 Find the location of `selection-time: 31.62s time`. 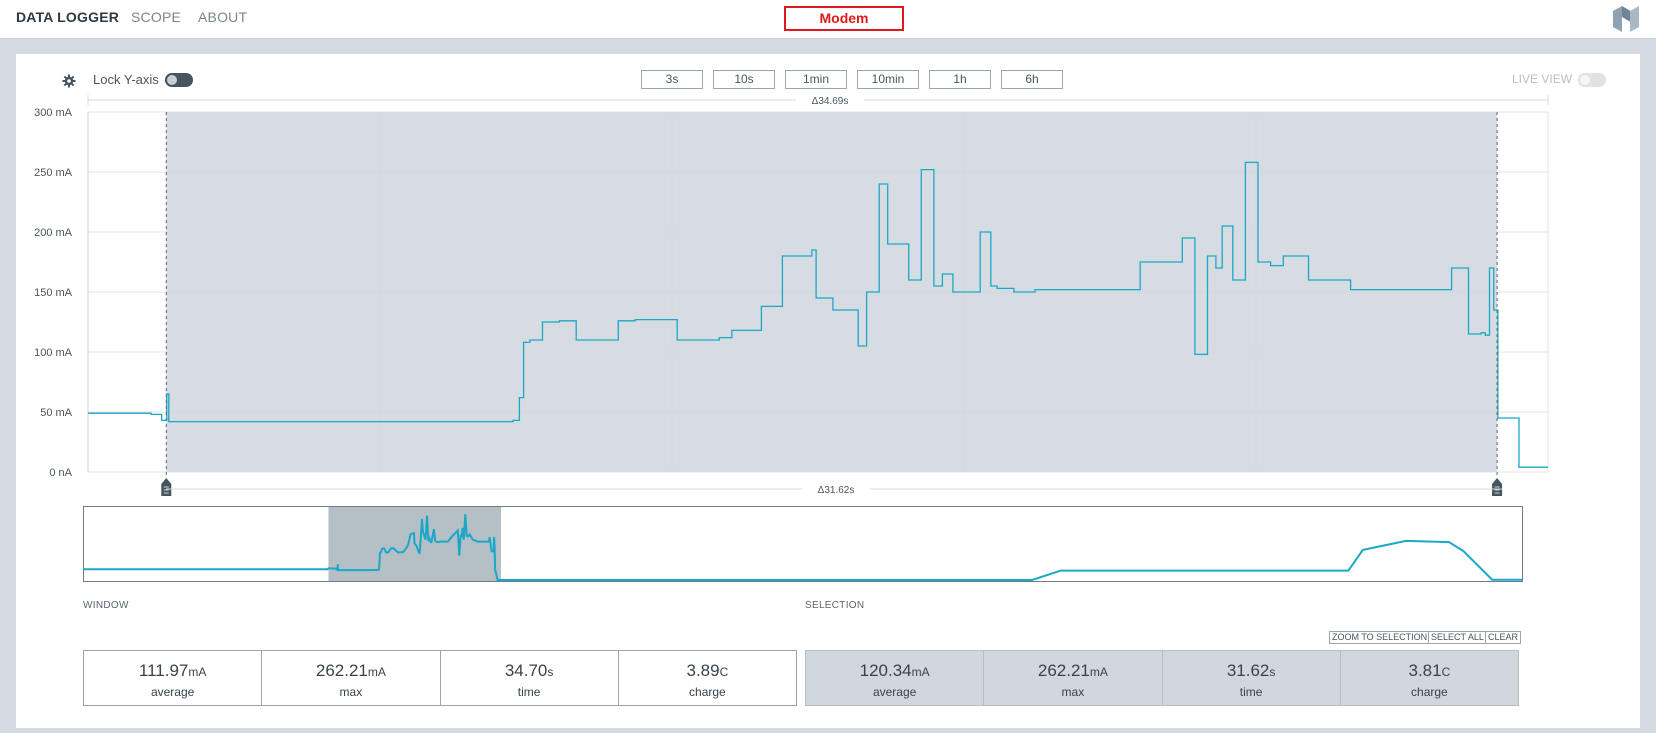

selection-time: 31.62s time is located at coordinates (1252, 678).